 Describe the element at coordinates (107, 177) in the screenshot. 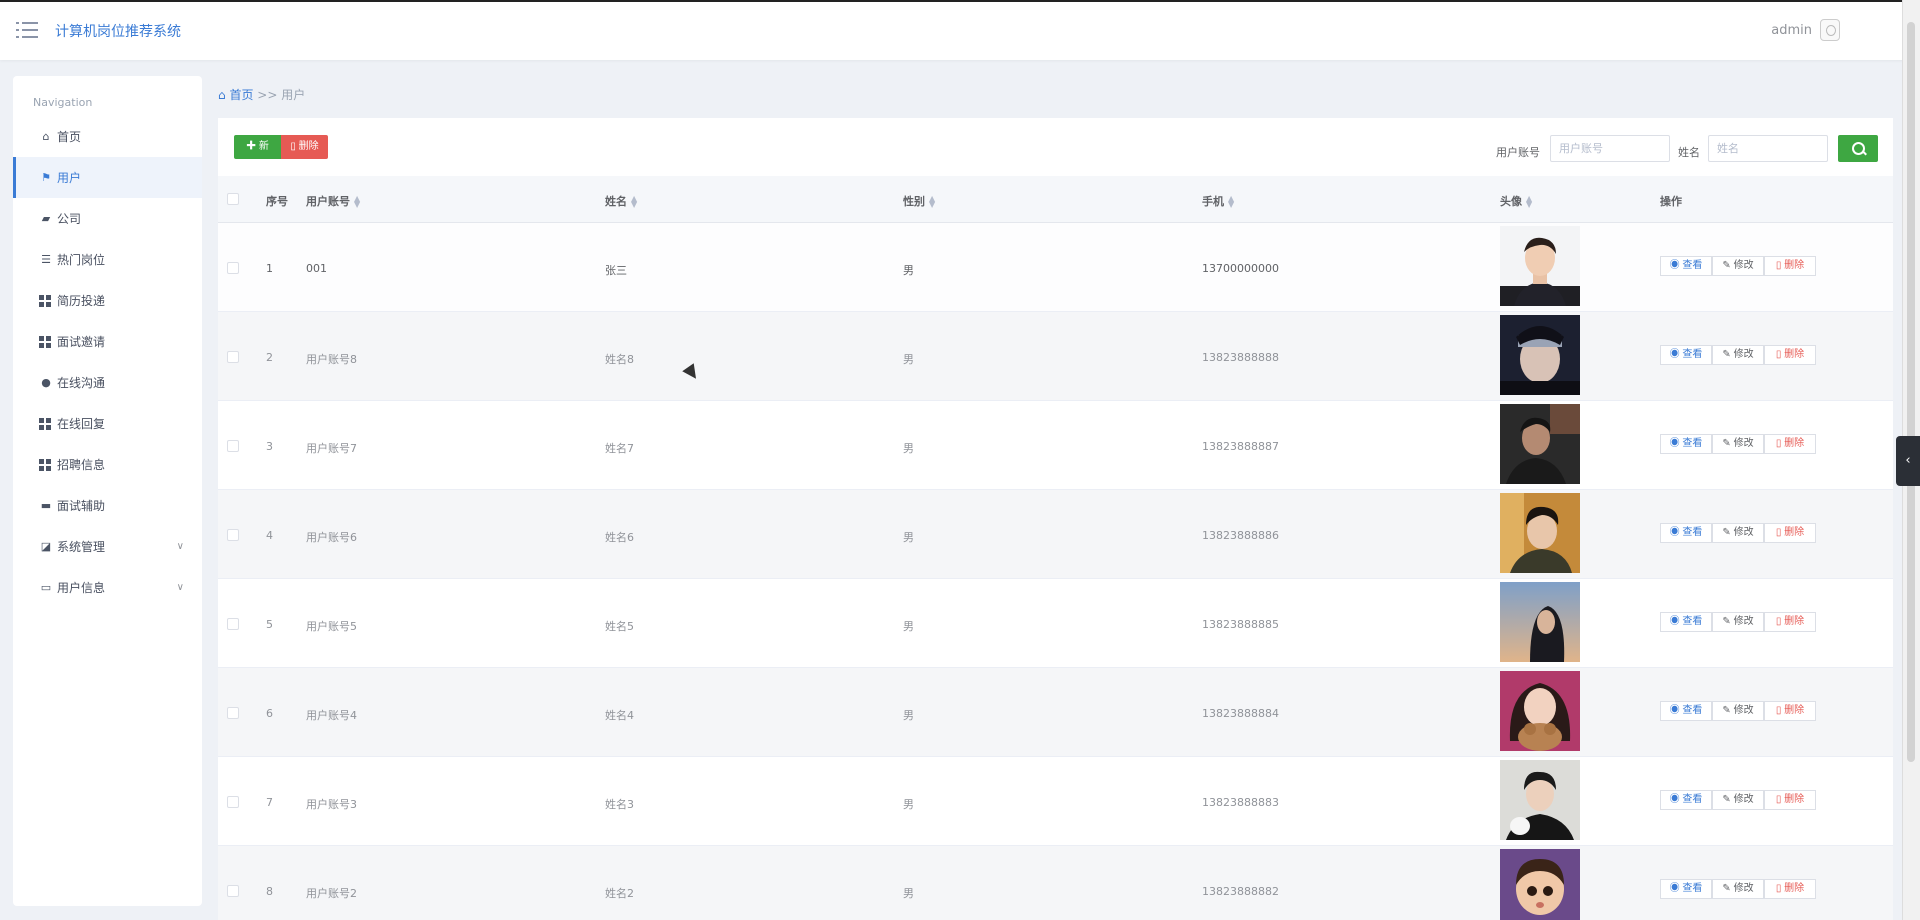

I see `sidebar-item-users: ⚑ 用户` at that location.